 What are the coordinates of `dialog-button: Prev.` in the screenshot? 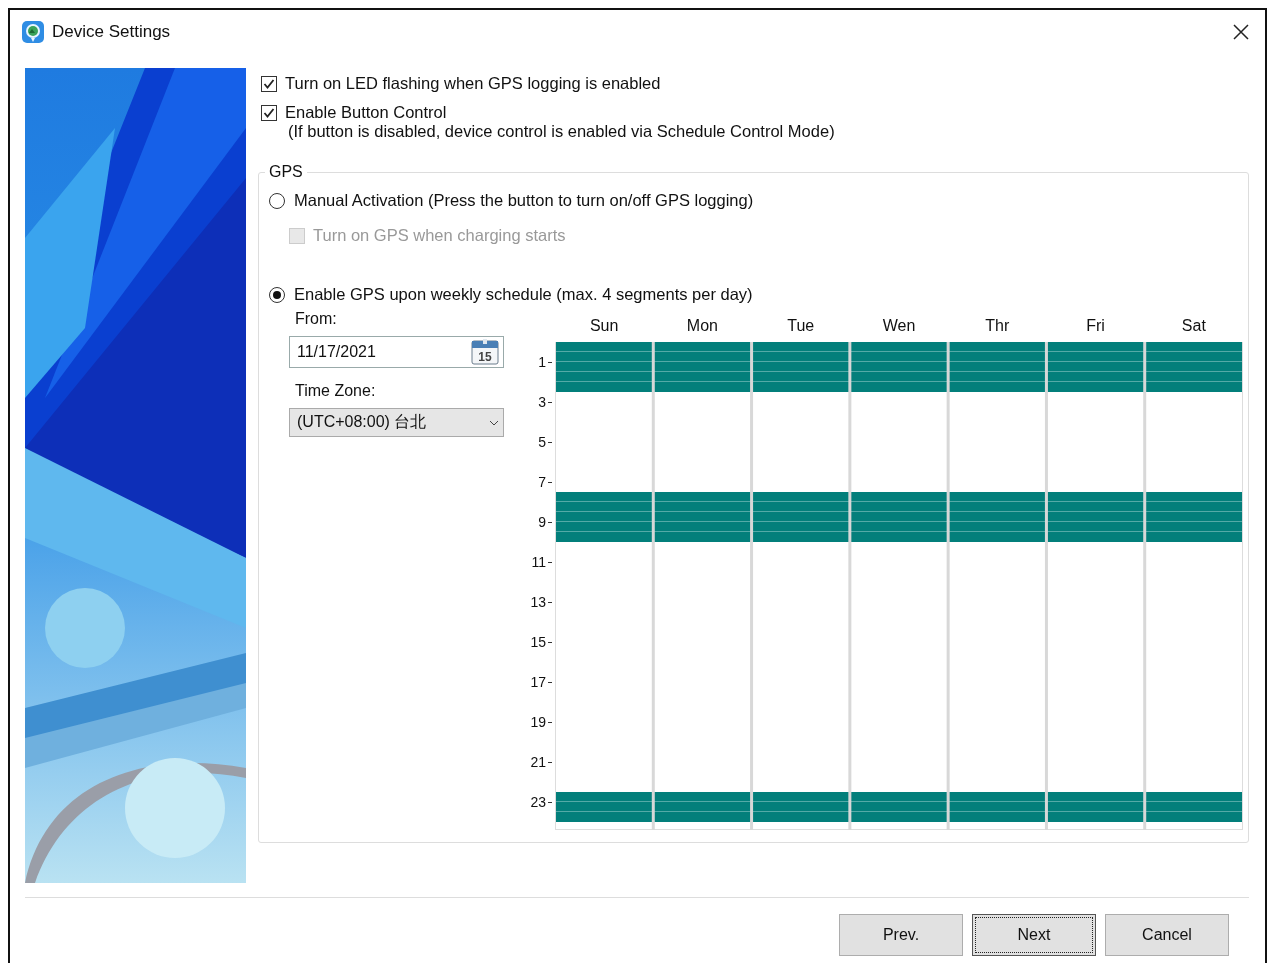 It's located at (901, 935).